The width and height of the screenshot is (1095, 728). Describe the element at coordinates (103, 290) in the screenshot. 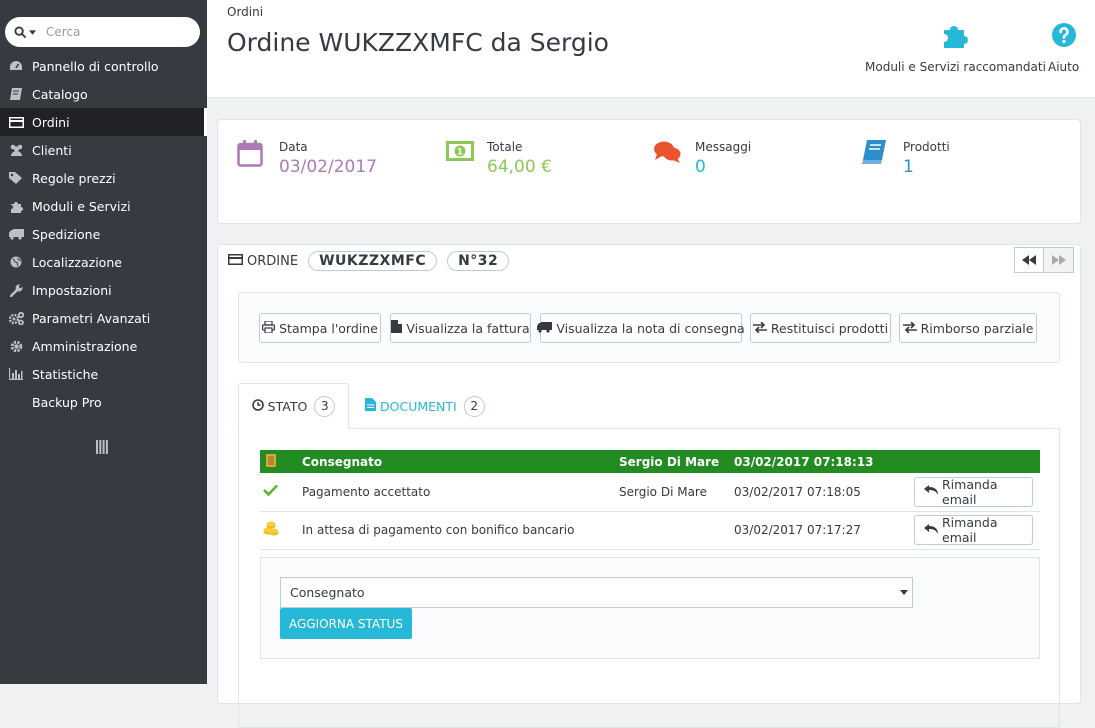

I see `sidebar-item-settings: Impostazioni` at that location.